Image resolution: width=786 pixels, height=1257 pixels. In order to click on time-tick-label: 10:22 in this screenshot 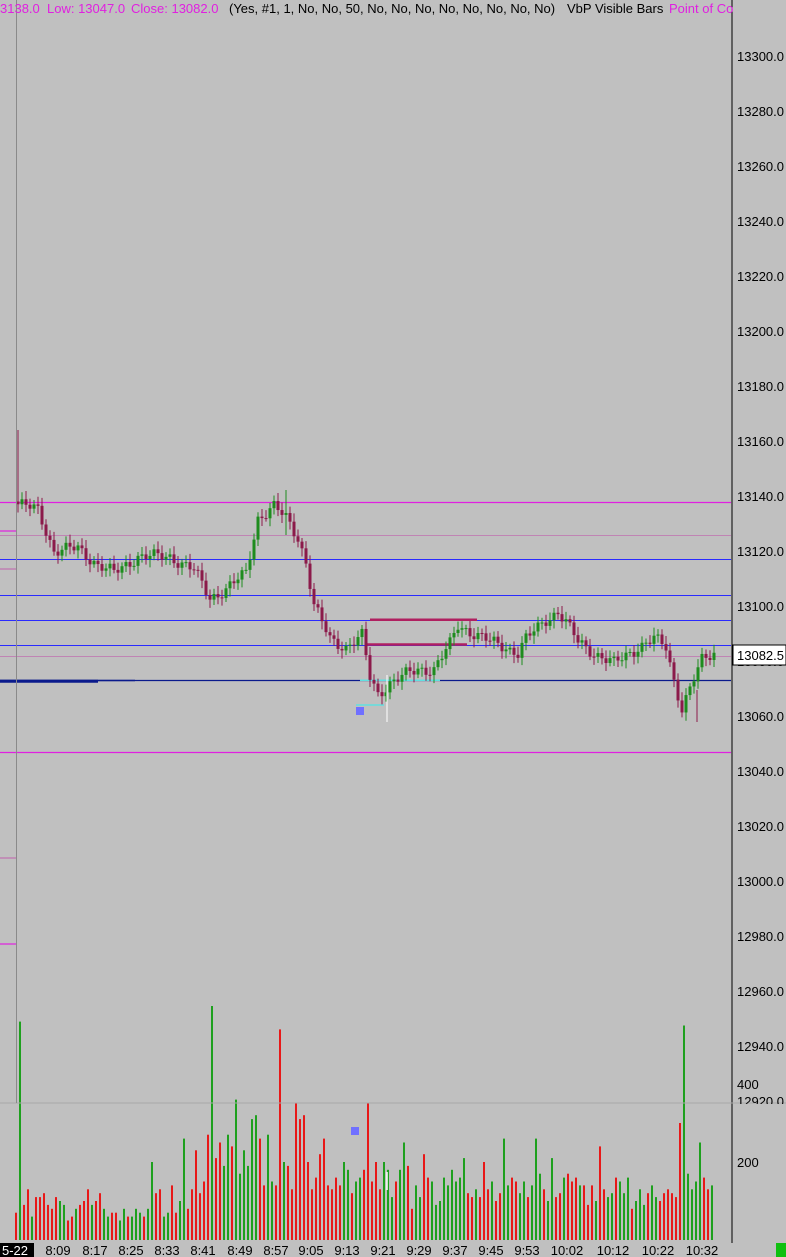, I will do `click(658, 1250)`.